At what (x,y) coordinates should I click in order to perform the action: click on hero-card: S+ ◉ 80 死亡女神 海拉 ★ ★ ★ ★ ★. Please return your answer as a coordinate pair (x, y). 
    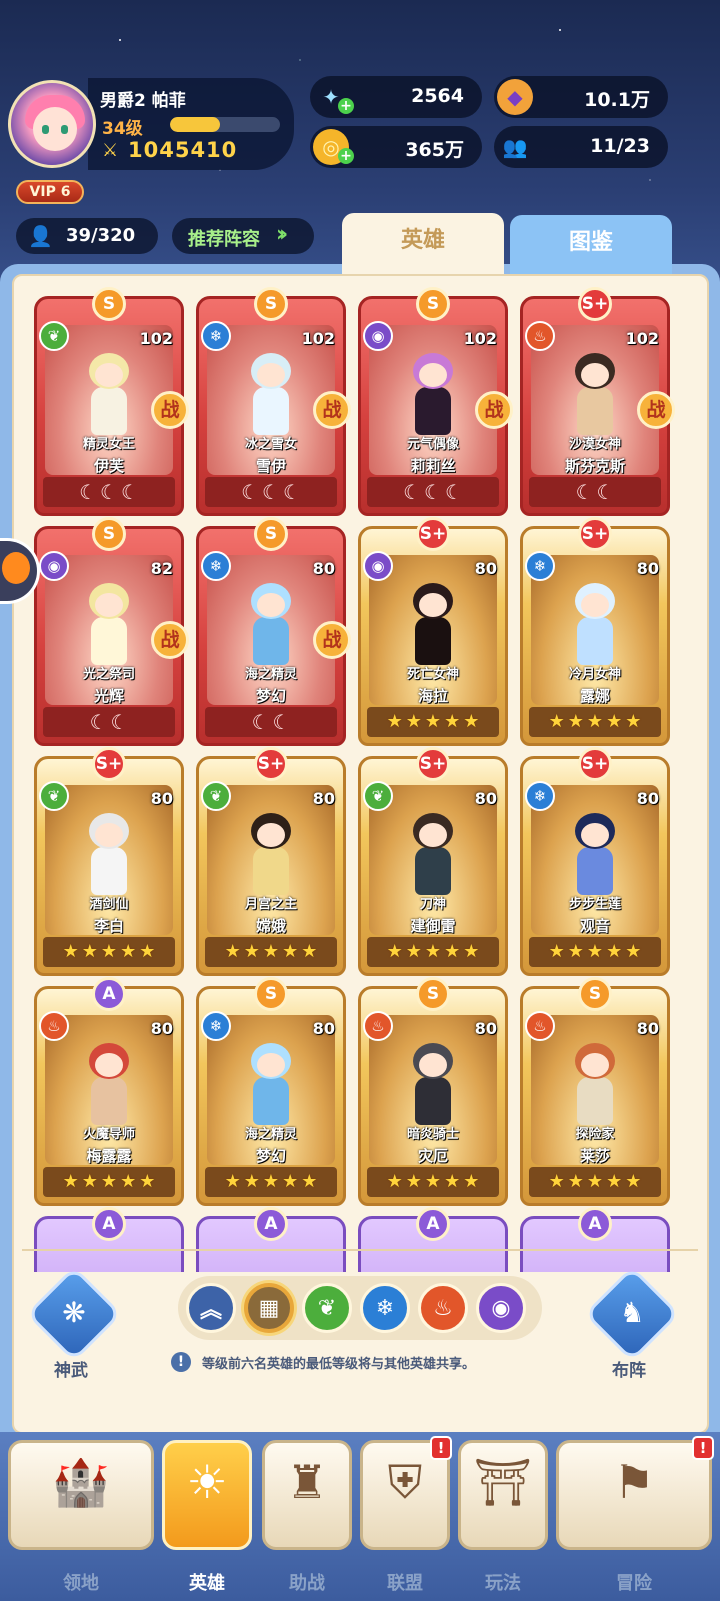
    Looking at the image, I should click on (433, 631).